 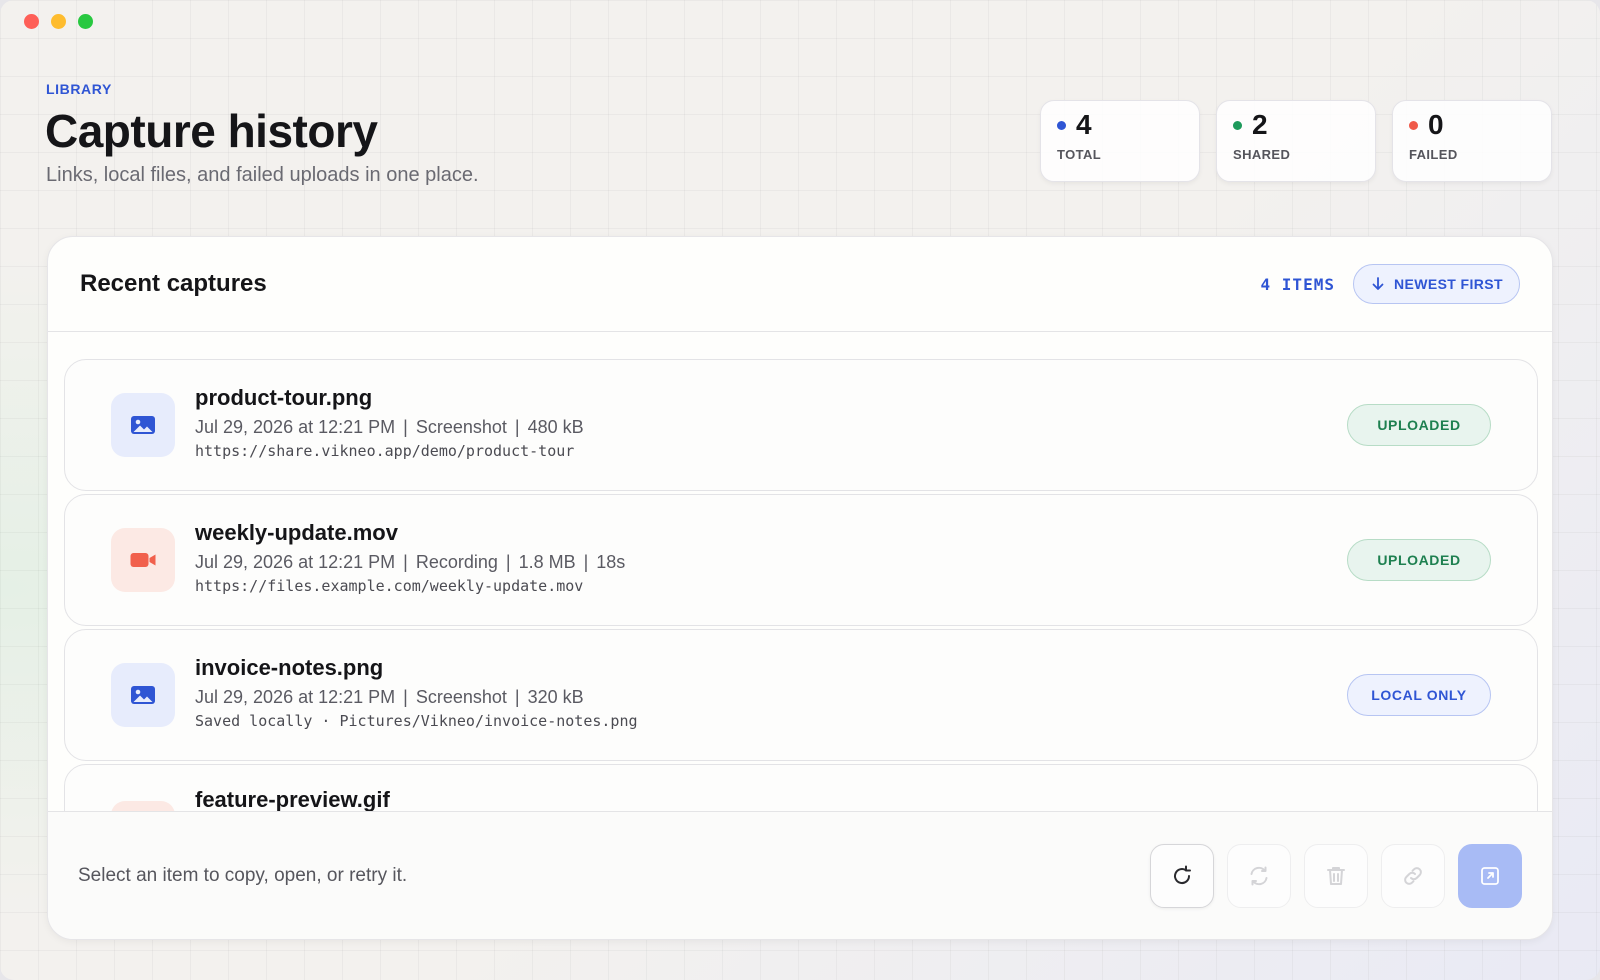 What do you see at coordinates (1297, 284) in the screenshot?
I see `items-count: 4 ITEMS` at bounding box center [1297, 284].